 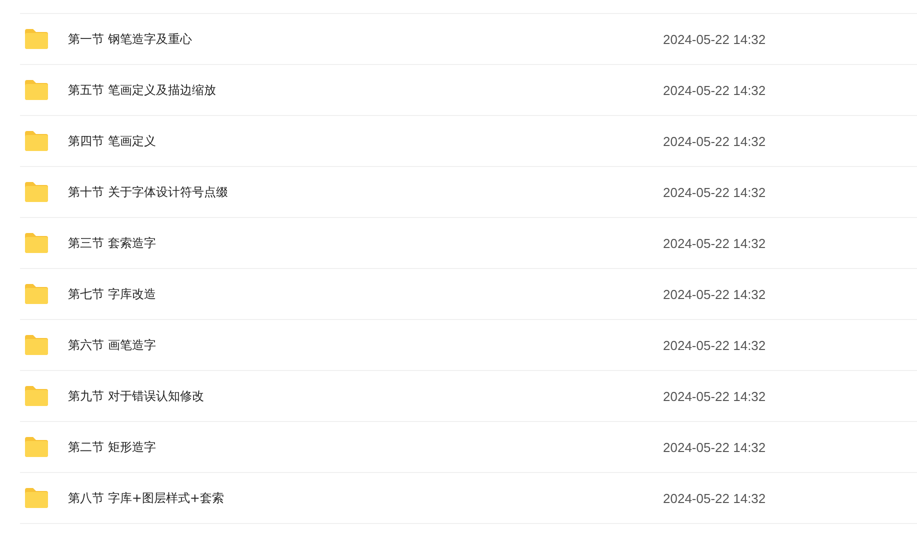 What do you see at coordinates (365, 90) in the screenshot?
I see `file-name: 第五节 笔画定义及描边缩放` at bounding box center [365, 90].